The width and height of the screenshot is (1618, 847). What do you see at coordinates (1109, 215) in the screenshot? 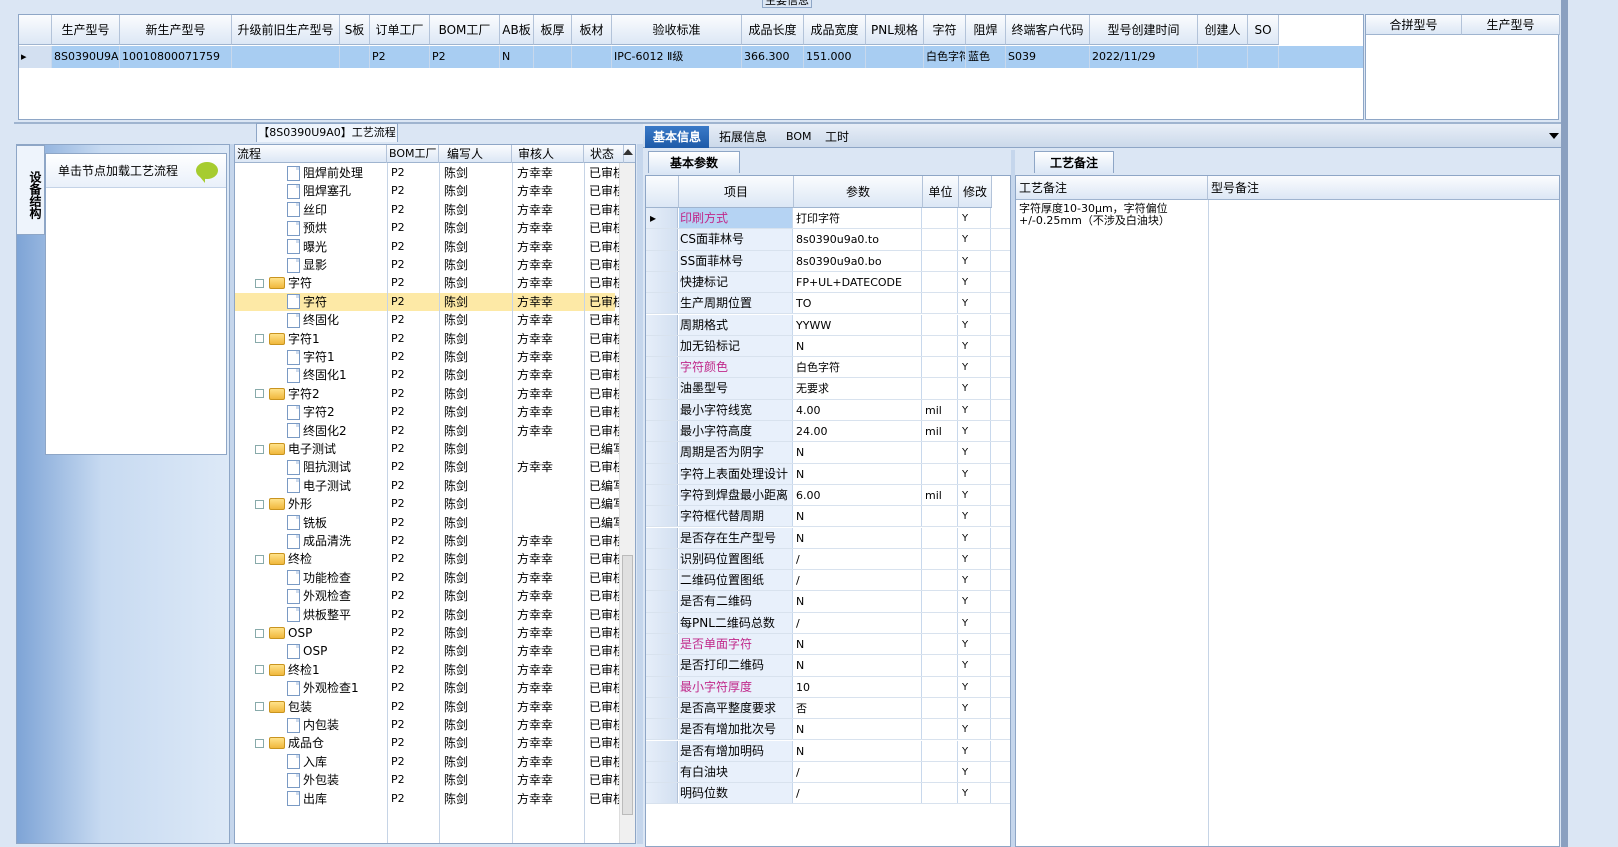
I see `process-remark-text: 字符厚度10-30μm，字符偏位 +/-0.25mm（不涉及白油块）` at bounding box center [1109, 215].